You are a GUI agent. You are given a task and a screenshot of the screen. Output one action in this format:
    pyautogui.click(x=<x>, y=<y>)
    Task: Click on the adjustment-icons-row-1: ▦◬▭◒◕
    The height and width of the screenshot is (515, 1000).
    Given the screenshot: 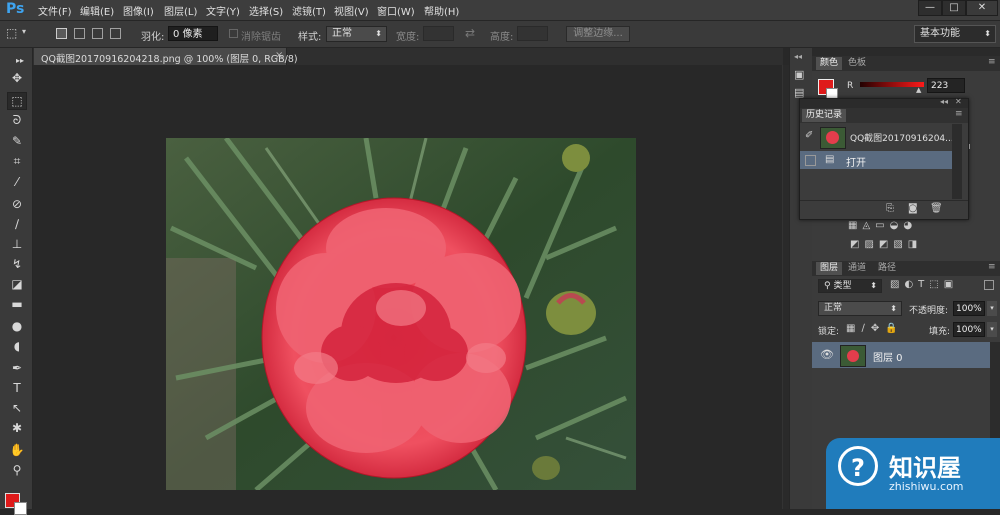 What is the action you would take?
    pyautogui.click(x=882, y=225)
    